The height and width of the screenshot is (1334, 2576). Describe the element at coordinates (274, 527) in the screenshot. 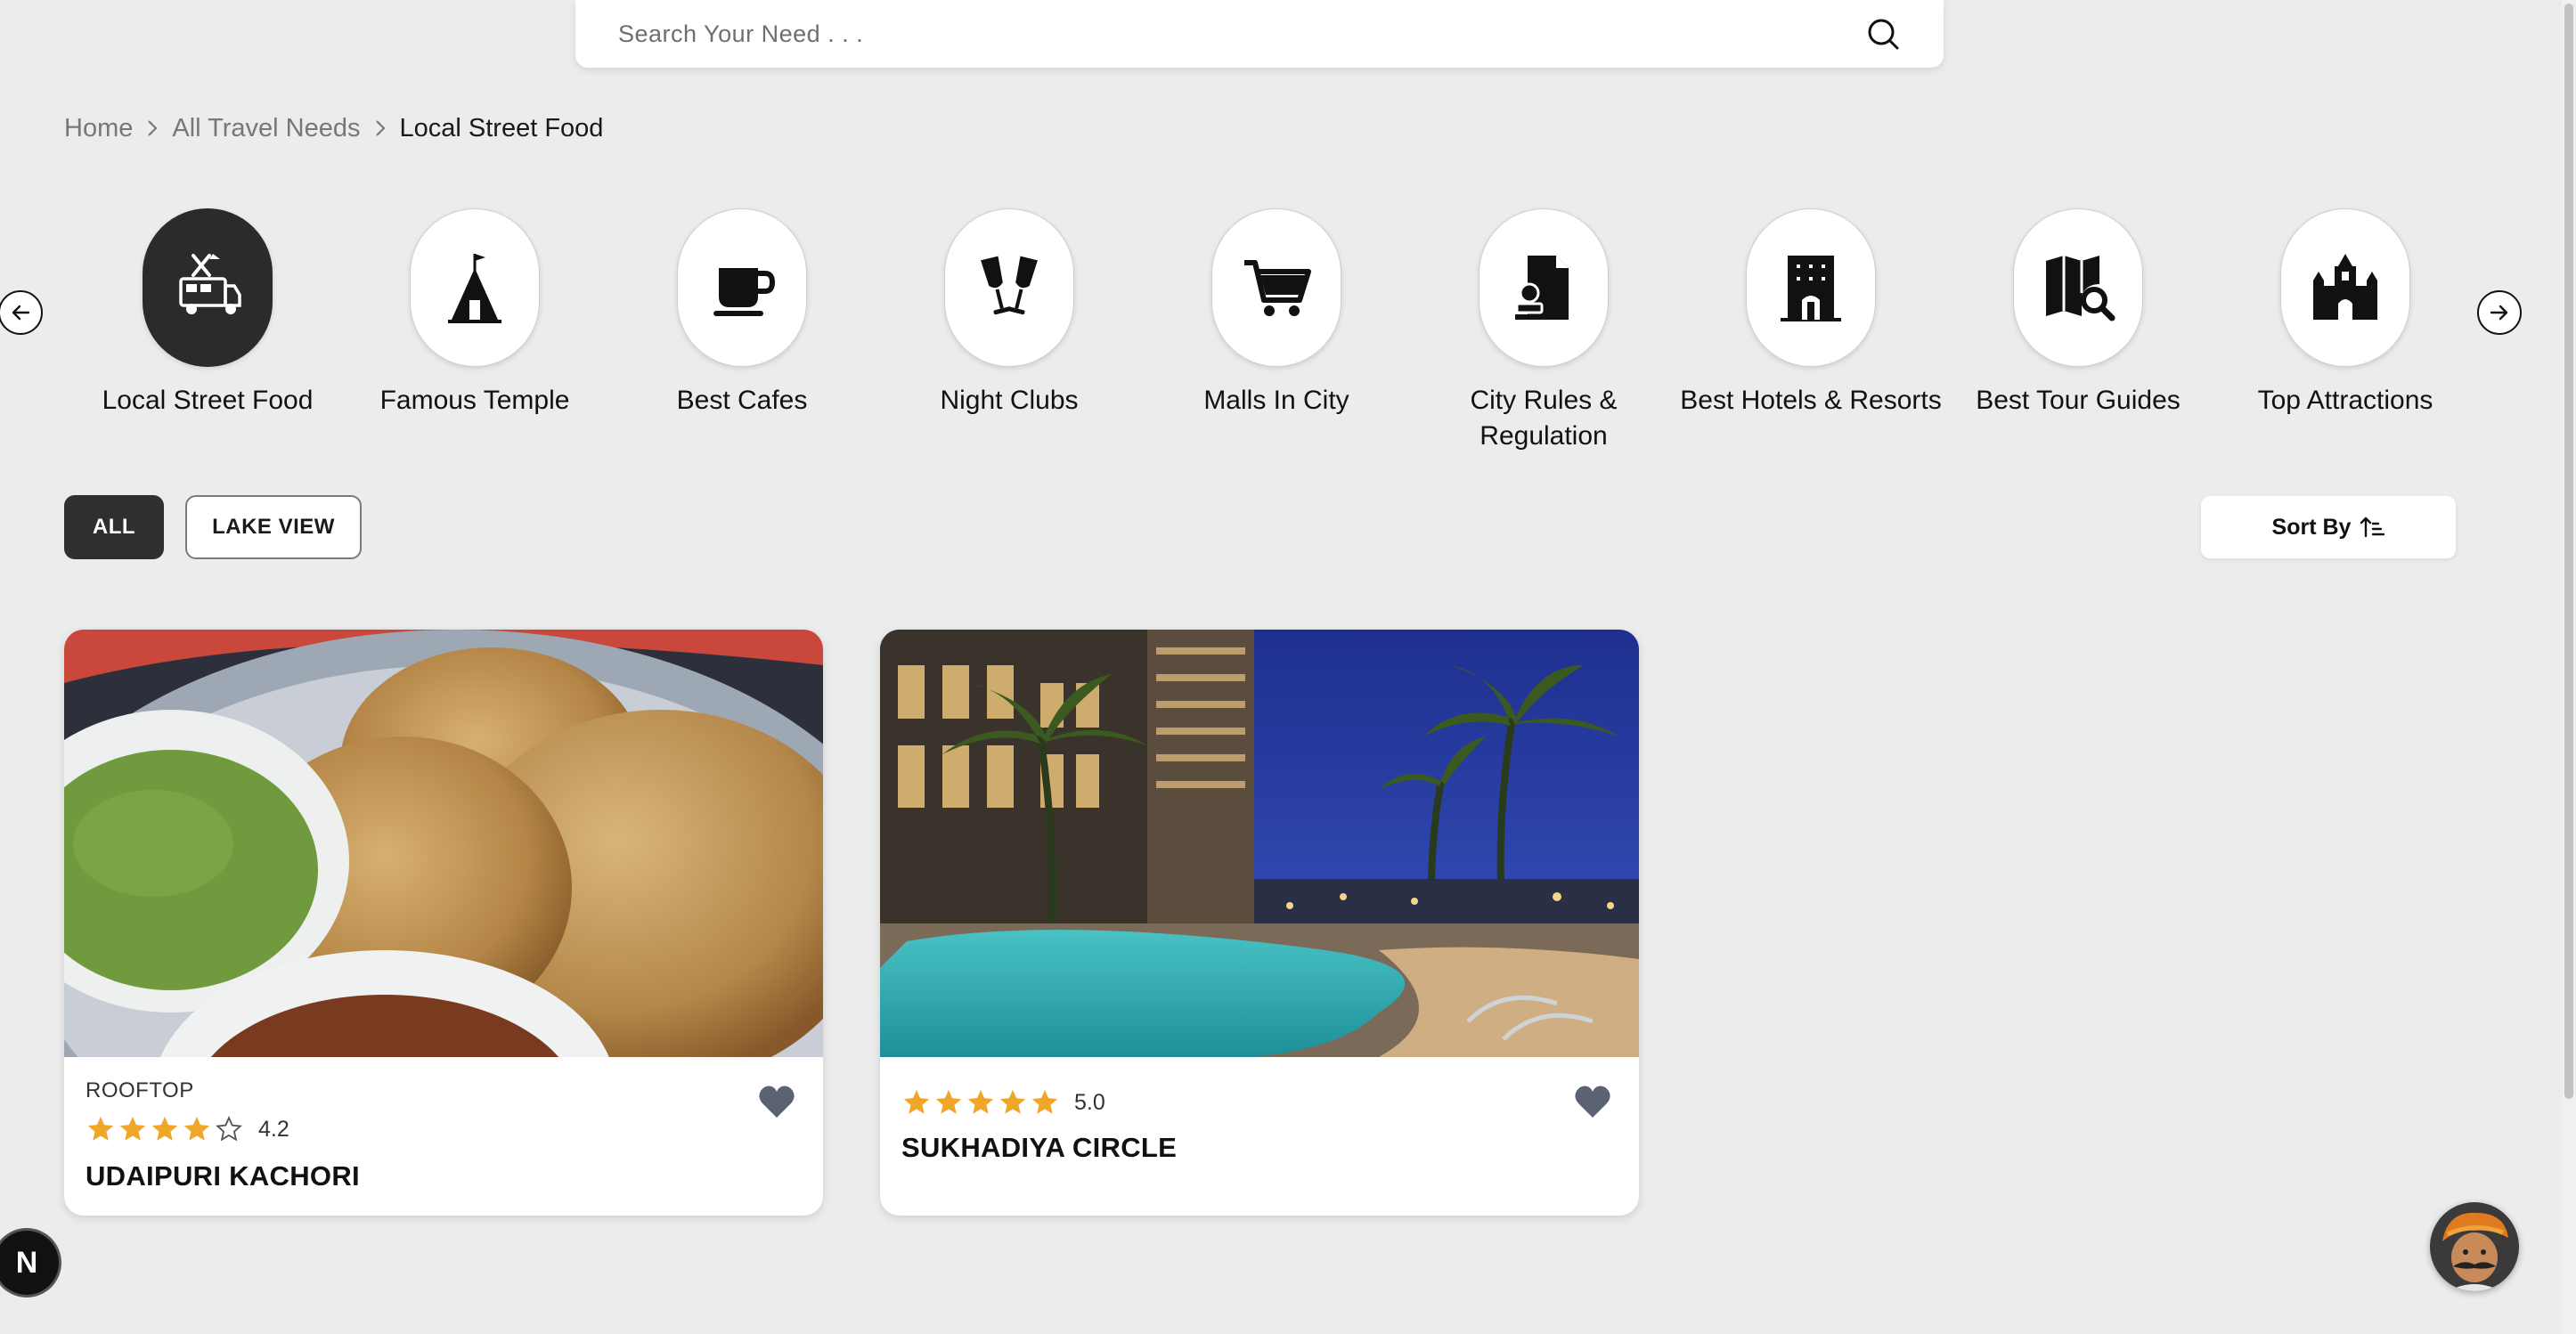

I see `filter-lake-view-chip: LAKE VIEW` at that location.